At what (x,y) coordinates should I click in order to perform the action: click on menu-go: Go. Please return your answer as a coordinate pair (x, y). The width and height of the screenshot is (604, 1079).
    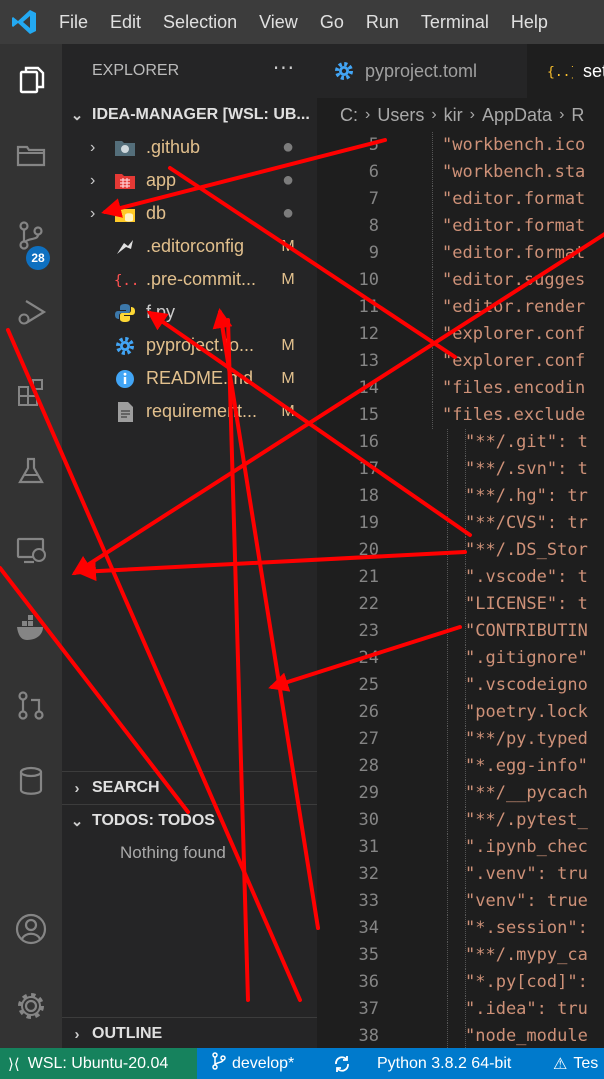
    Looking at the image, I should click on (332, 22).